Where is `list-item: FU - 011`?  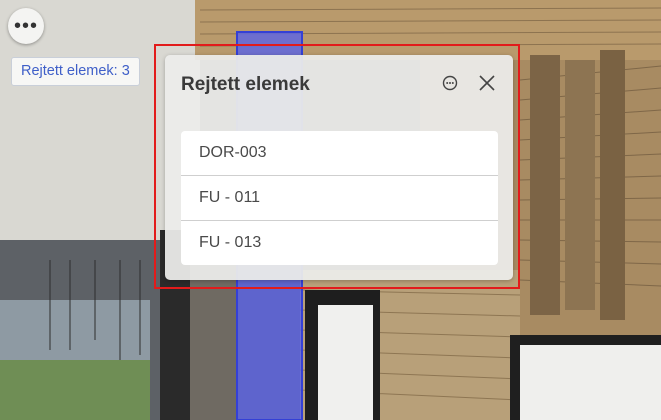 list-item: FU - 011 is located at coordinates (339, 198).